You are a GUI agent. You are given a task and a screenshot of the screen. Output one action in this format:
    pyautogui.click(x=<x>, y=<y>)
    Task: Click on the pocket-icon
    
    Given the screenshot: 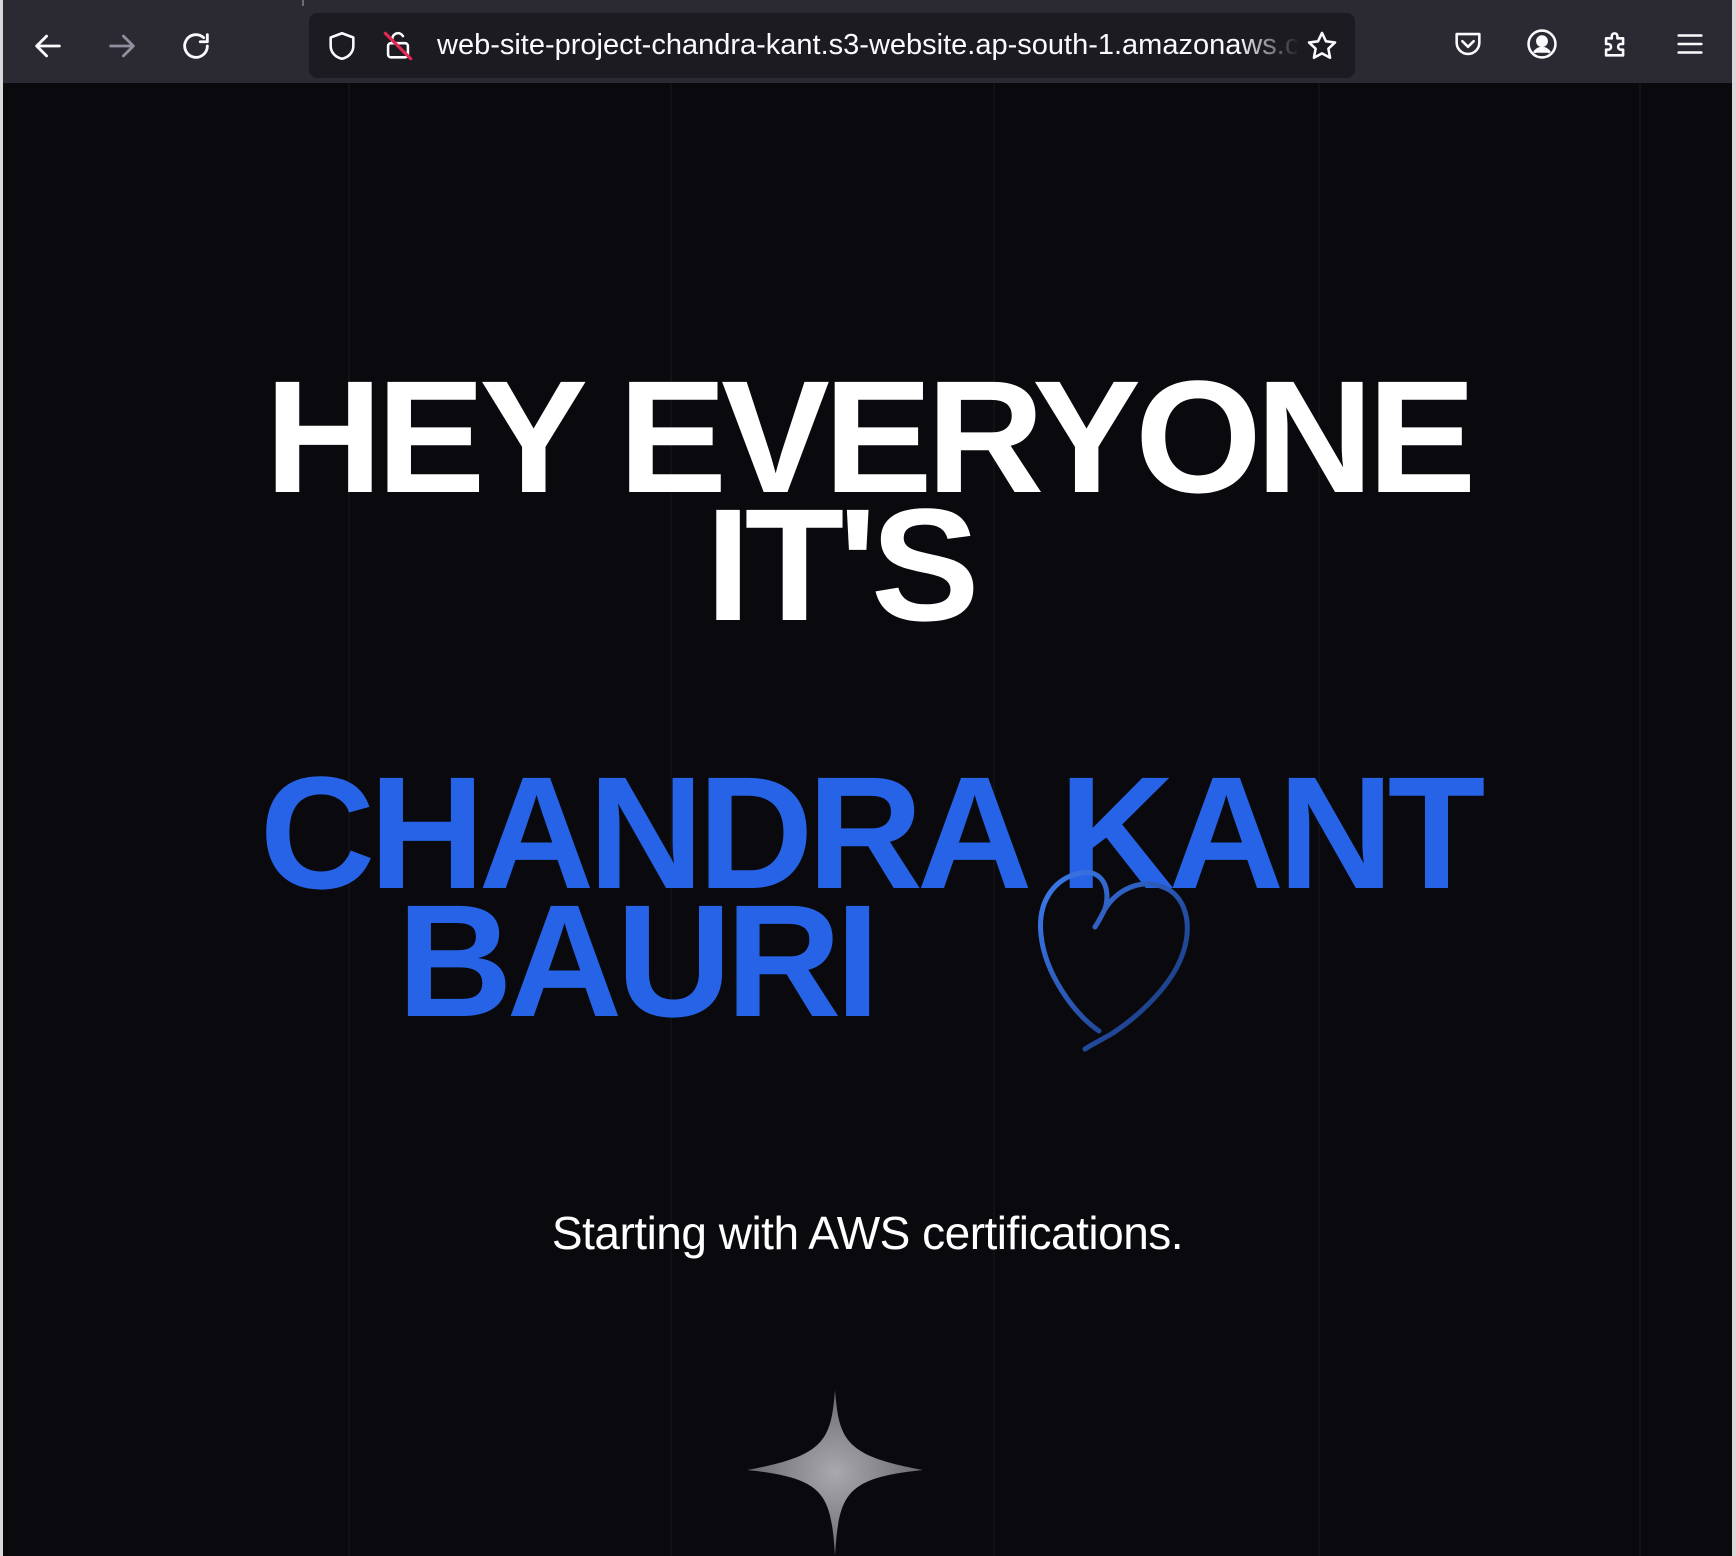 What is the action you would take?
    pyautogui.click(x=1468, y=44)
    